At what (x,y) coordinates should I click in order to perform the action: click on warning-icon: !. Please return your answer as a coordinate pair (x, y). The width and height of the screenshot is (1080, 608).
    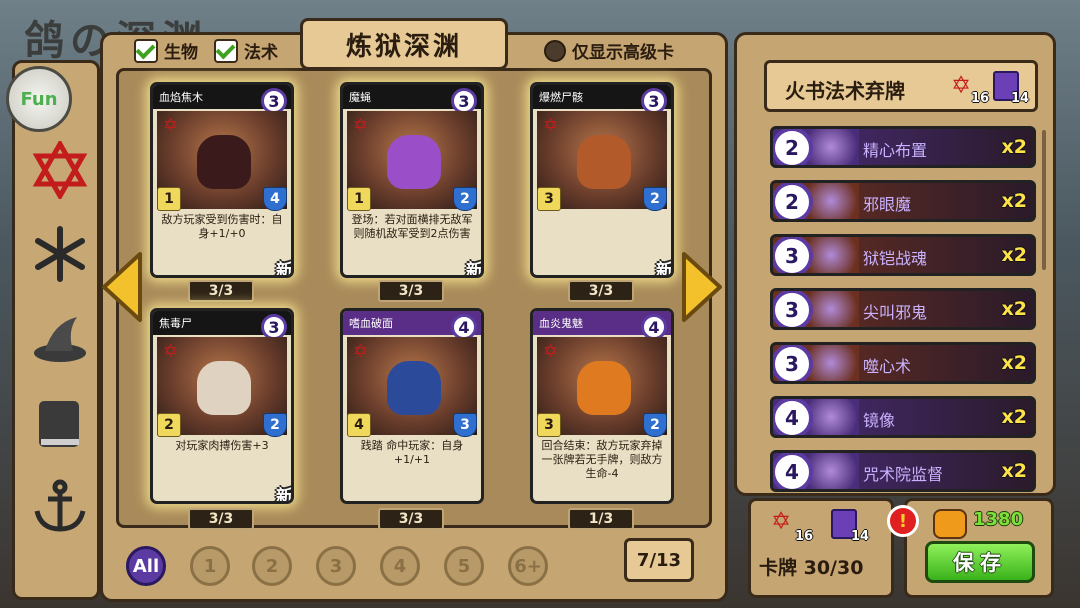
    Looking at the image, I should click on (903, 521).